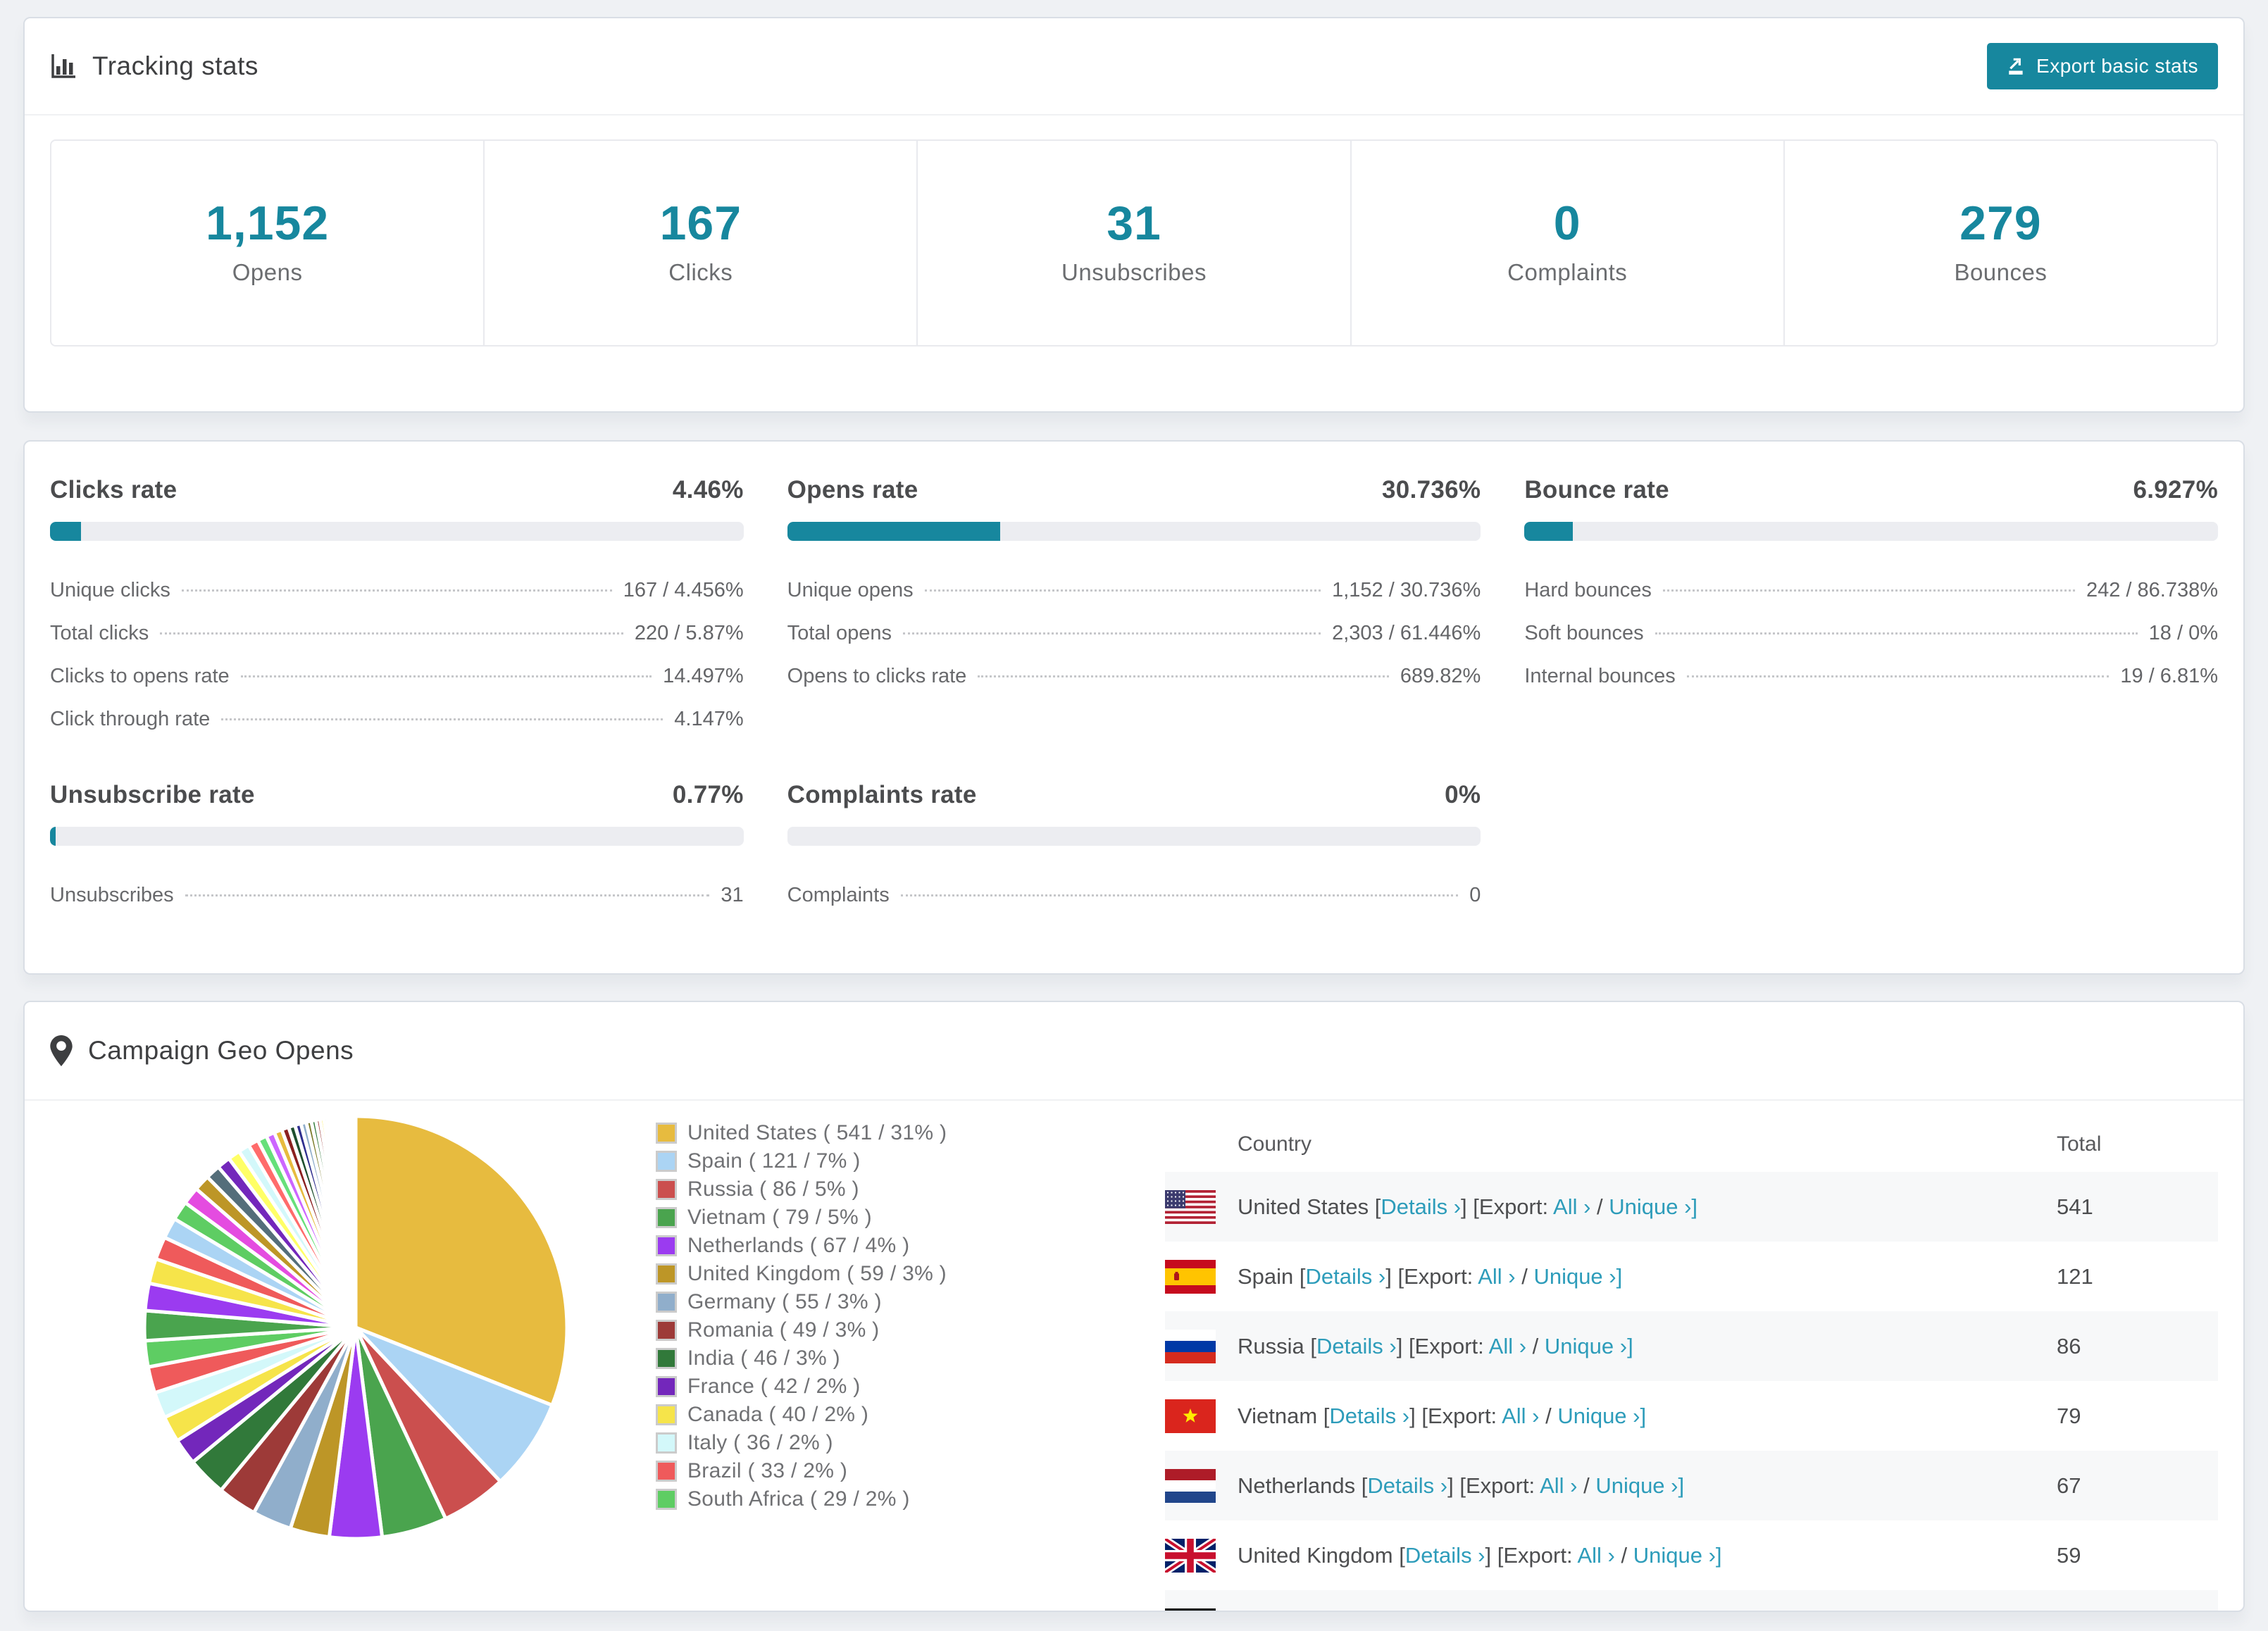  I want to click on vn-flag-icon, so click(1191, 1416).